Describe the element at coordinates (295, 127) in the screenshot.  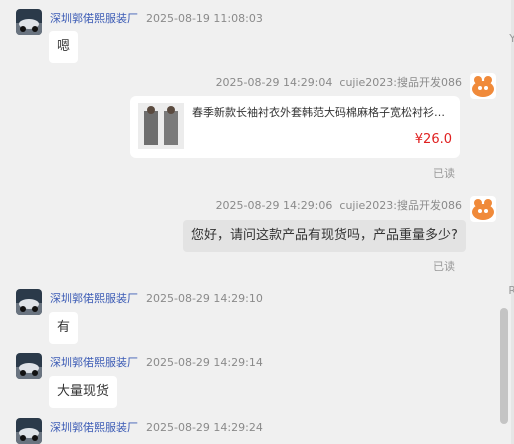
I see `product-card: 春季新款长袖衬衣外套韩范大码棉麻格子宽松衬衫女... ¥26.0` at that location.